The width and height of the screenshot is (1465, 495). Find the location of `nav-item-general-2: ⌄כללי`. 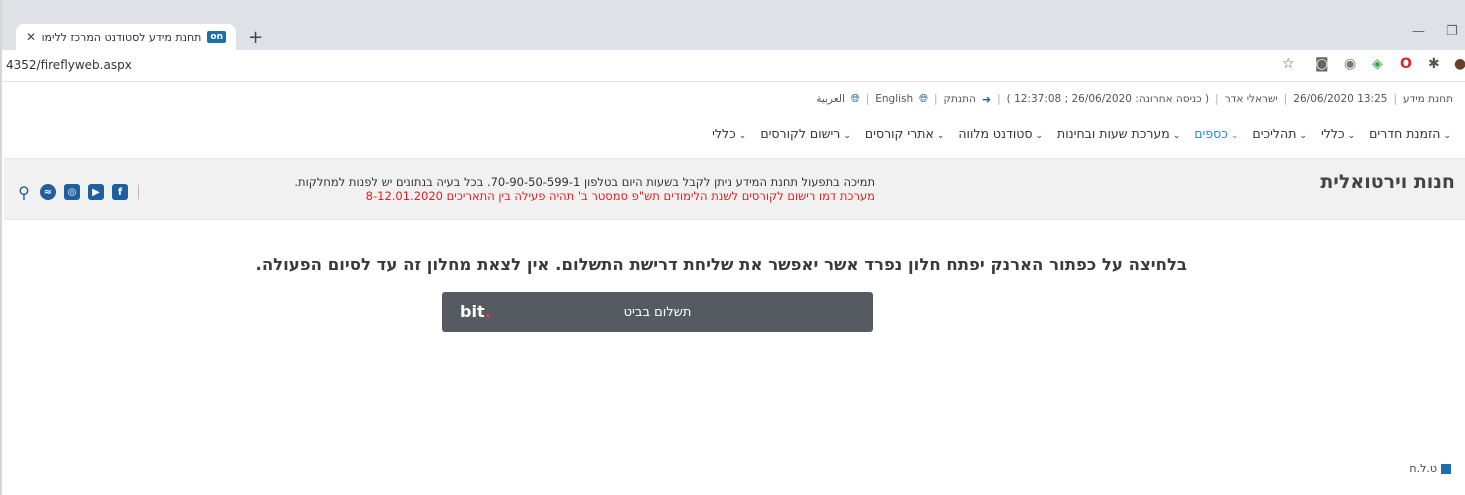

nav-item-general-2: ⌄כללי is located at coordinates (729, 133).